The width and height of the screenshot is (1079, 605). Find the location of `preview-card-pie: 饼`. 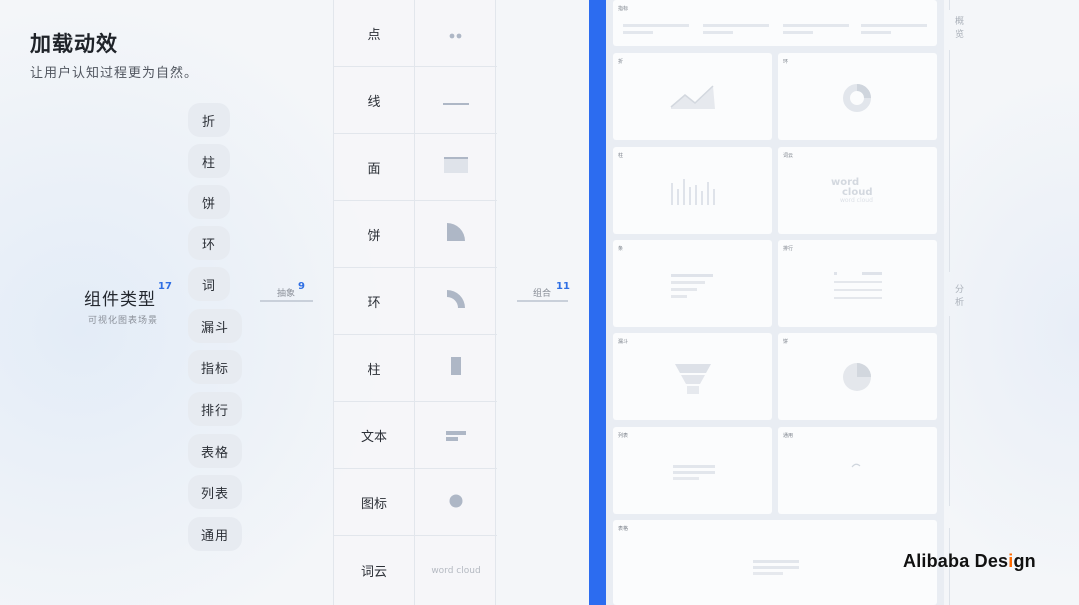

preview-card-pie: 饼 is located at coordinates (857, 376).